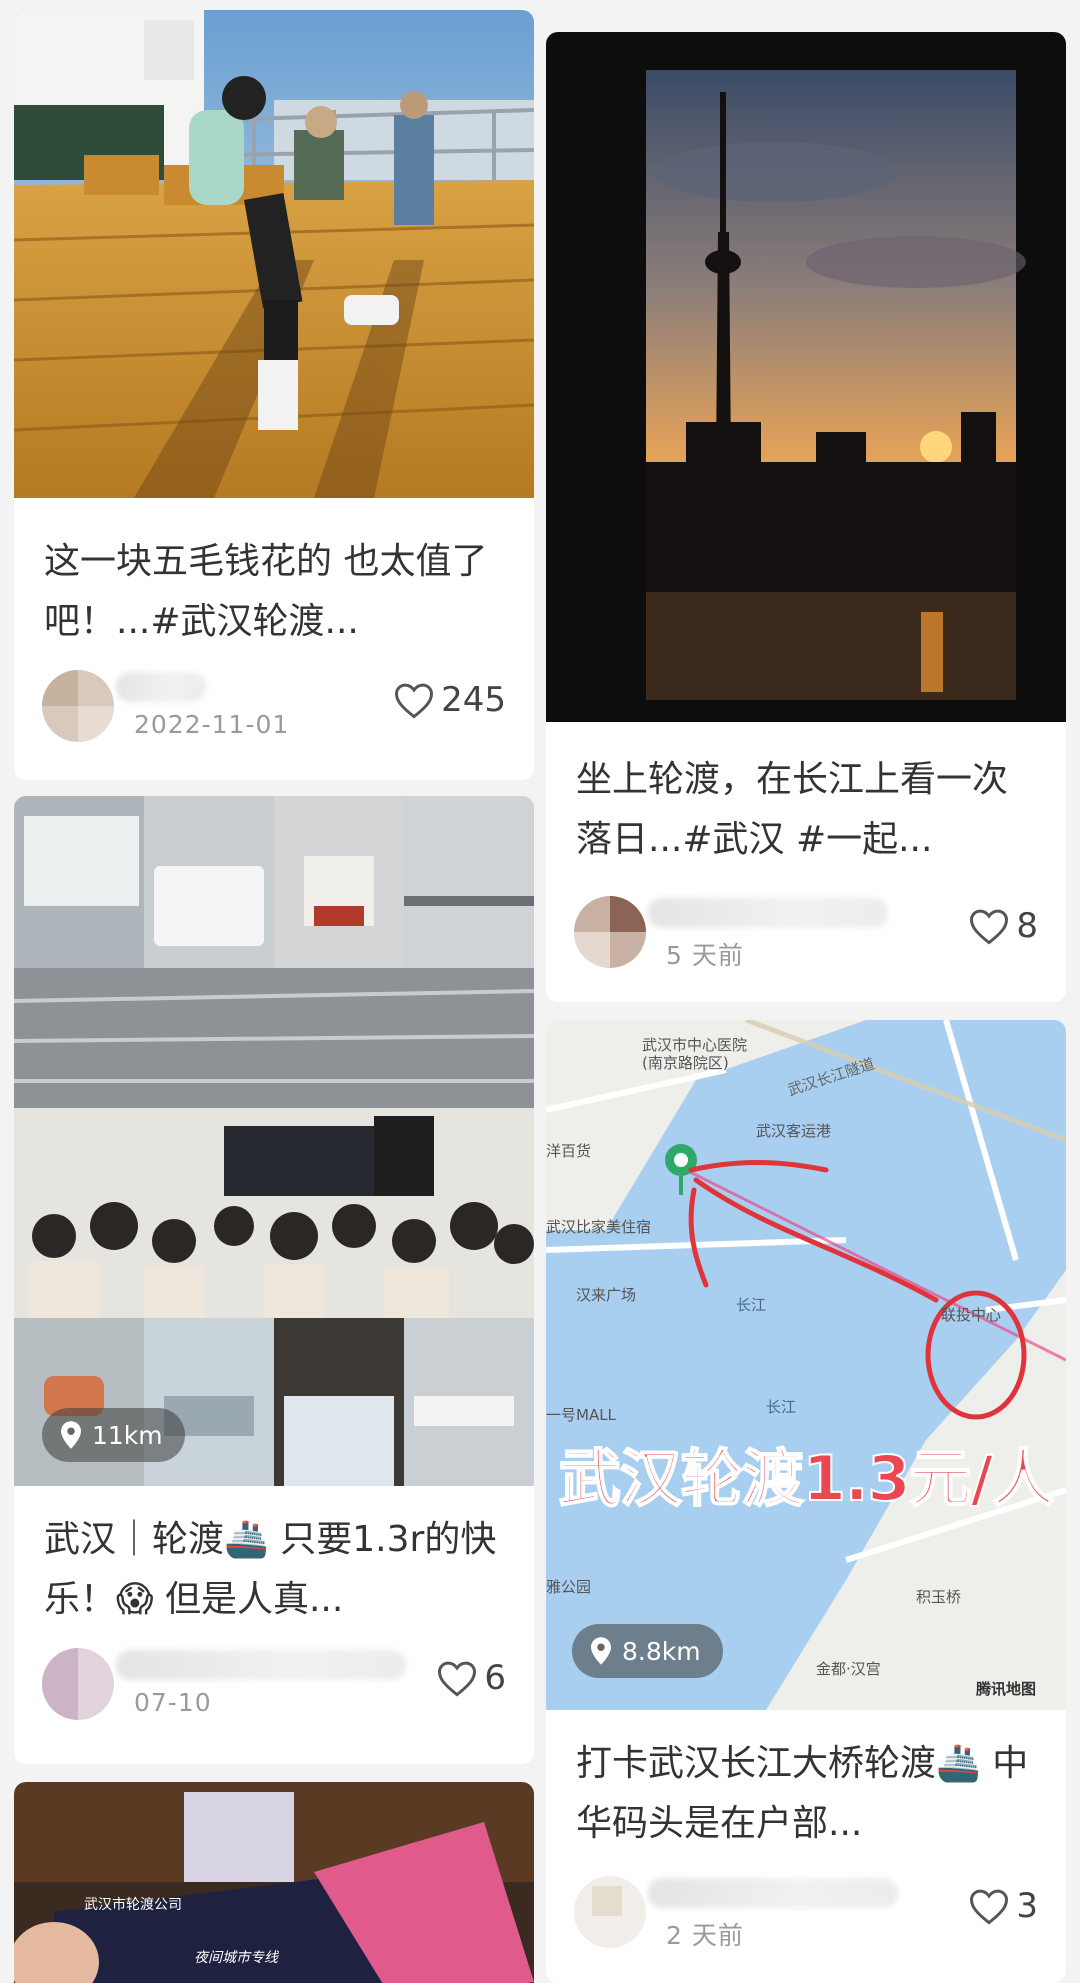 The width and height of the screenshot is (1080, 1983). Describe the element at coordinates (806, 1478) in the screenshot. I see `map-banner-text: 武汉轮渡1.3元/人` at that location.